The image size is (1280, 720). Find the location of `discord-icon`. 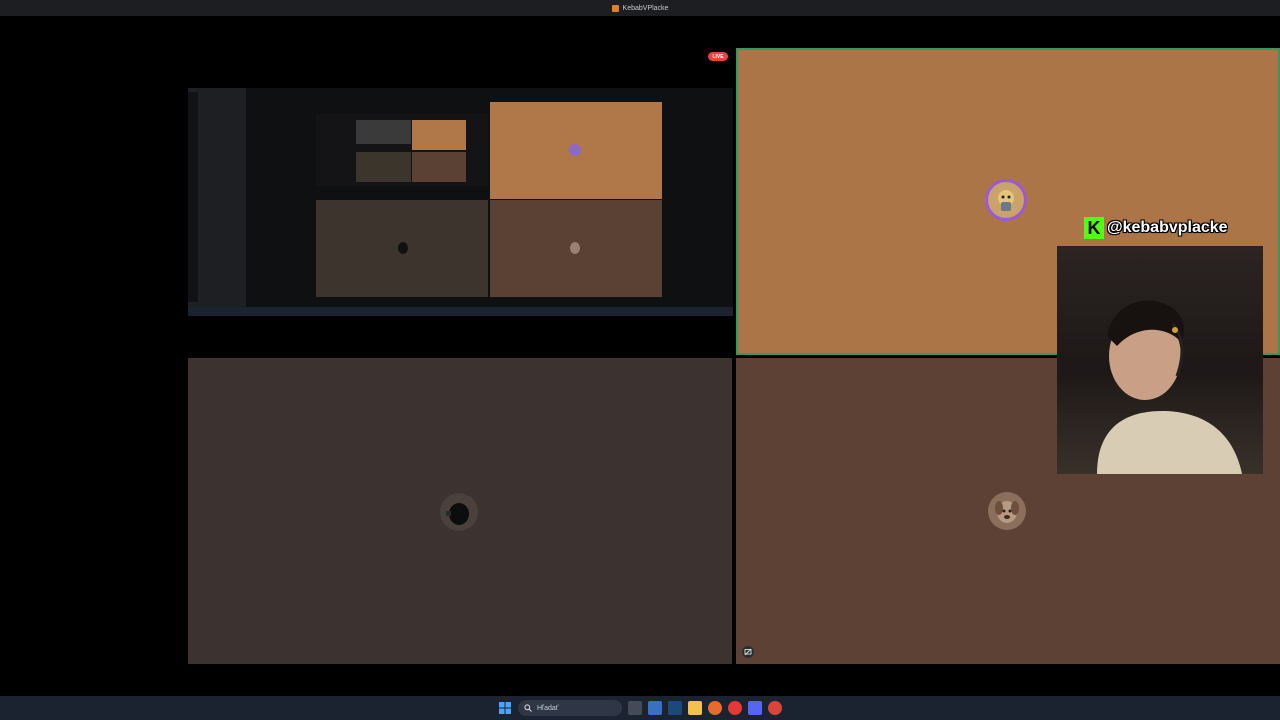

discord-icon is located at coordinates (755, 708).